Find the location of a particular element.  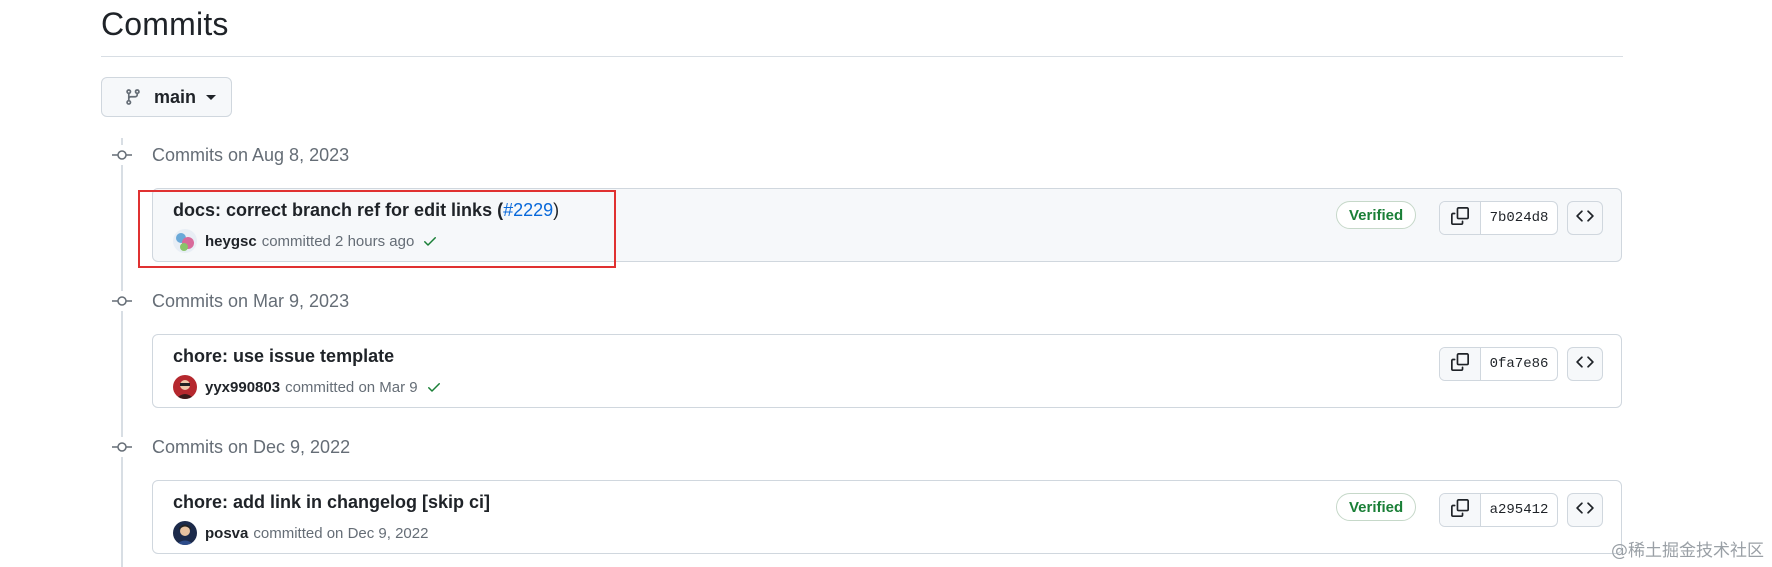

commit-meta: yyx990803 committed on Mar 9 is located at coordinates (307, 387).